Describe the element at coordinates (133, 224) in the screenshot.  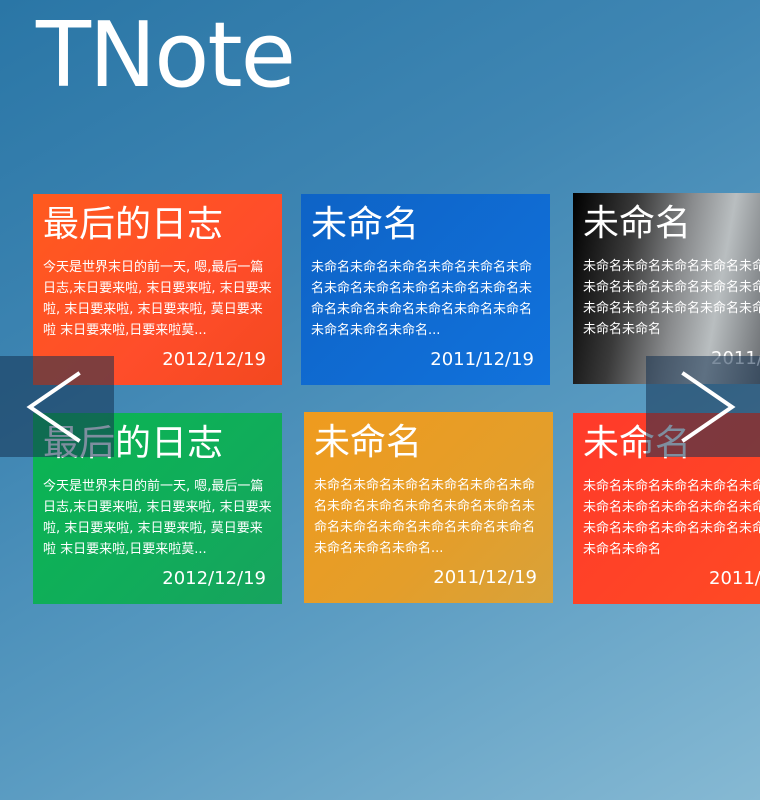
I see `note-title: 最后的日志` at that location.